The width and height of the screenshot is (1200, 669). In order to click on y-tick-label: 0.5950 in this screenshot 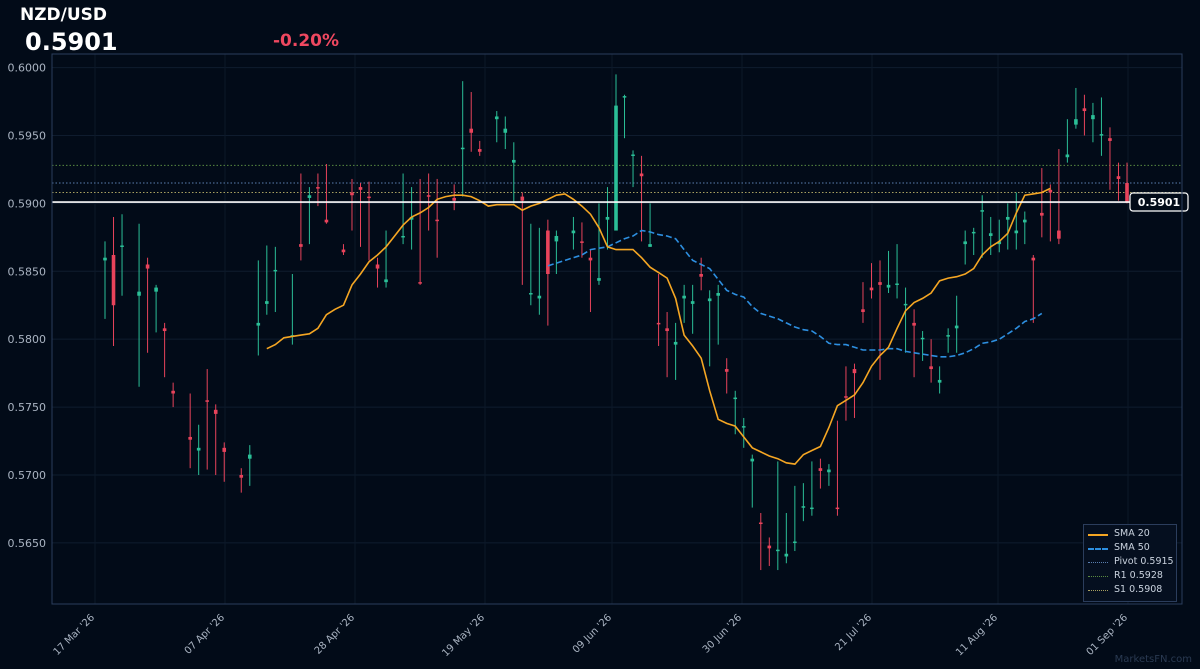, I will do `click(27, 135)`.